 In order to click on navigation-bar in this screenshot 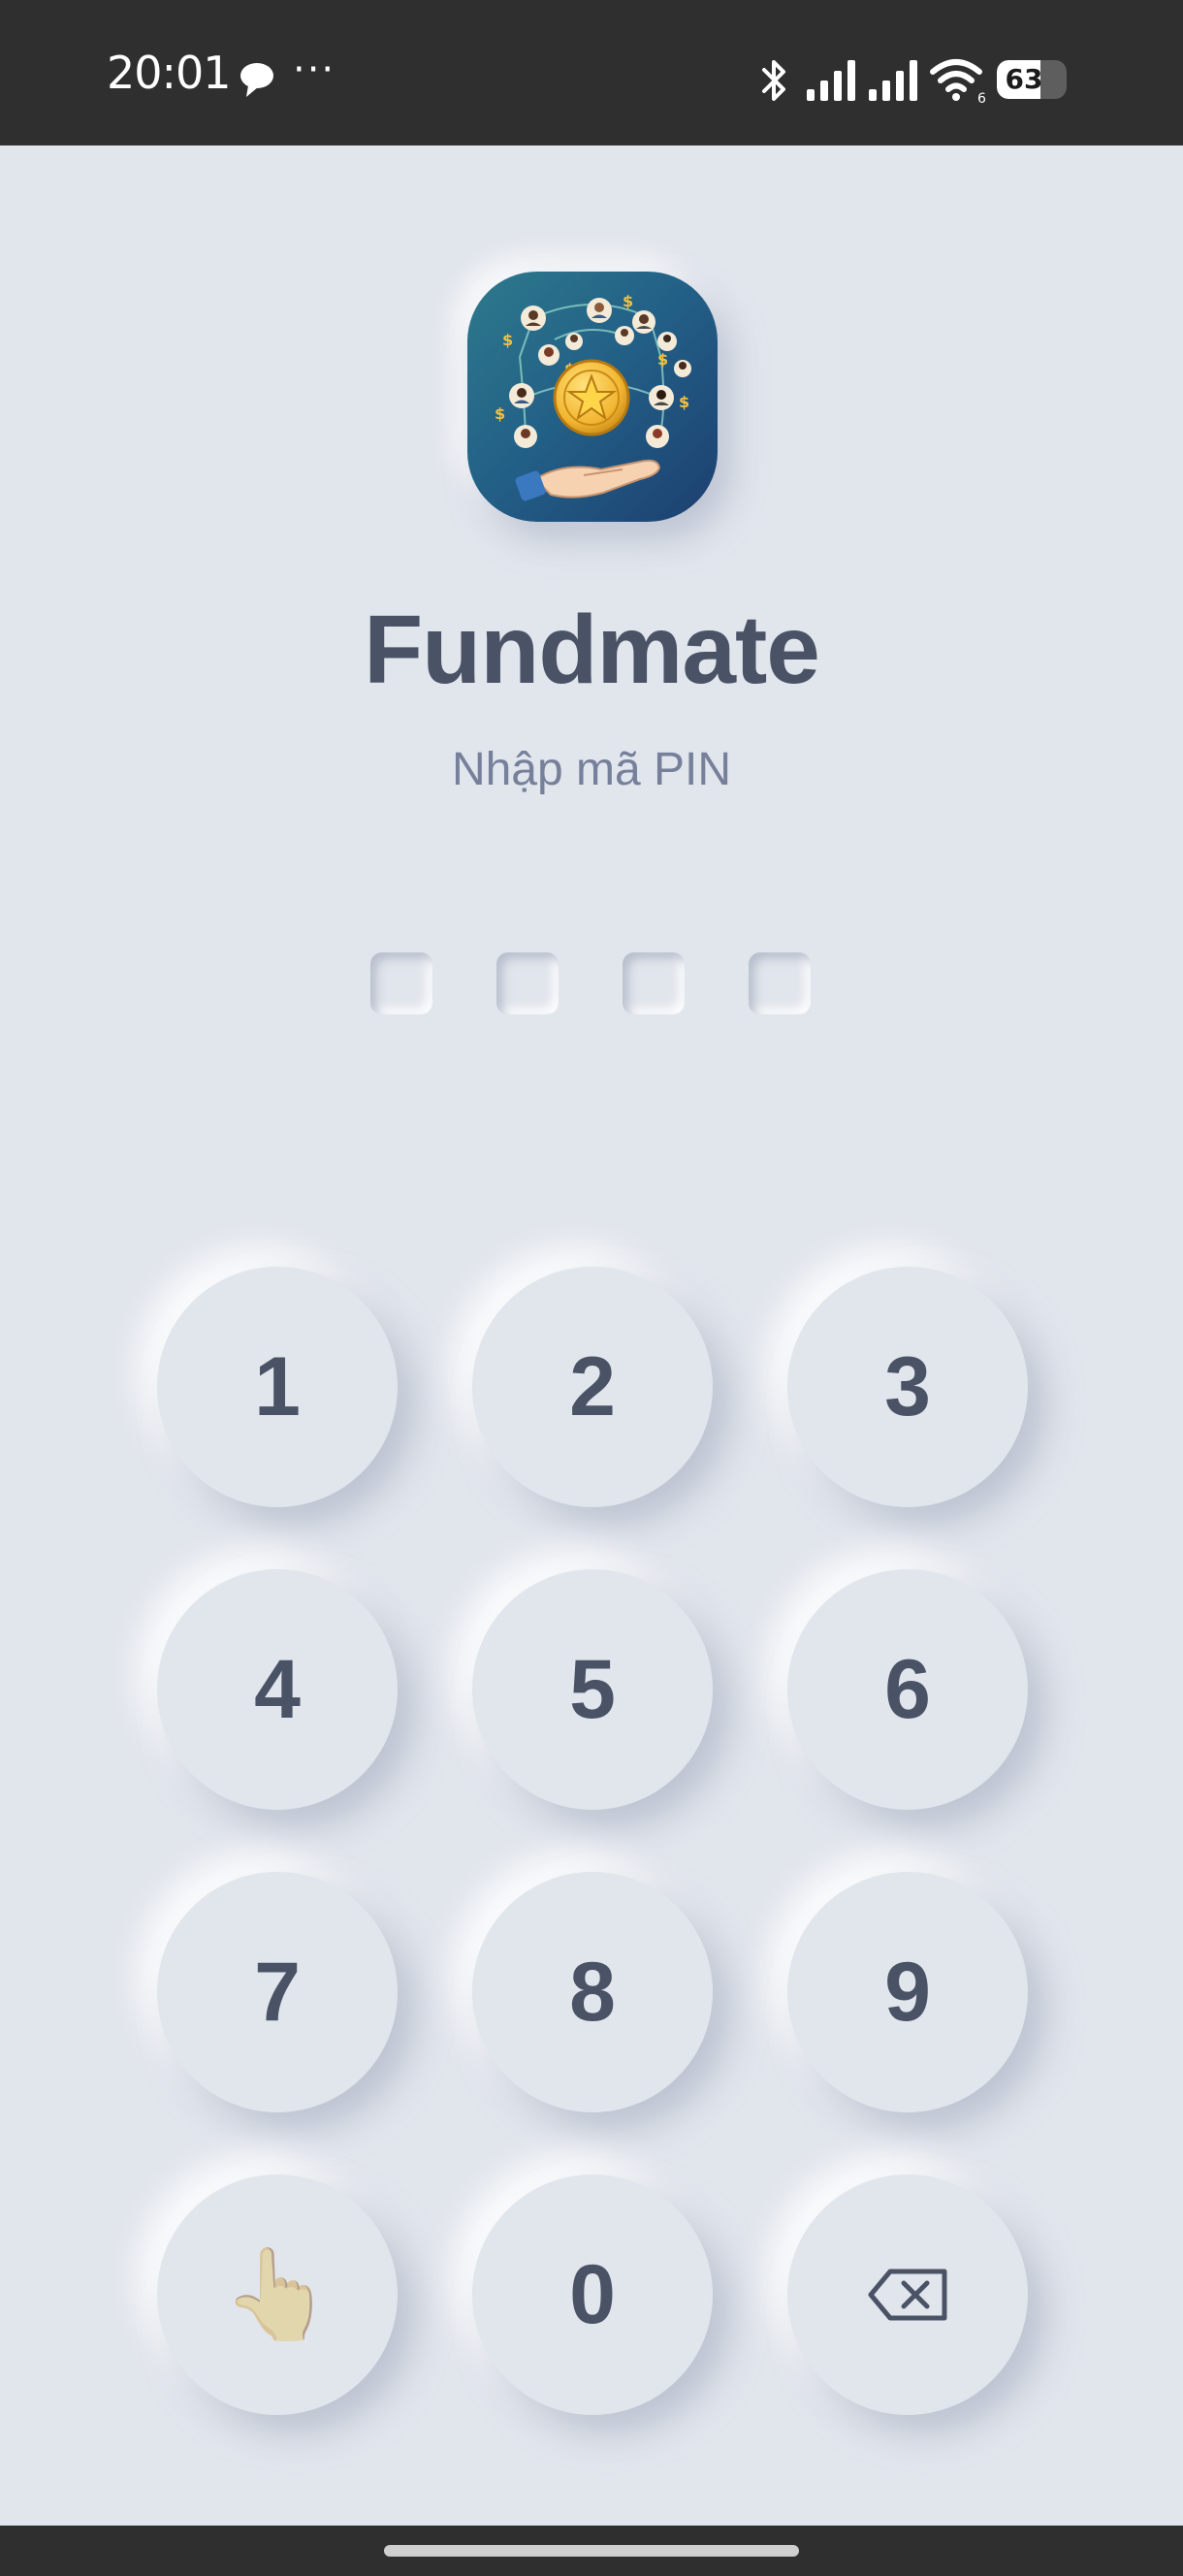, I will do `click(591, 2551)`.